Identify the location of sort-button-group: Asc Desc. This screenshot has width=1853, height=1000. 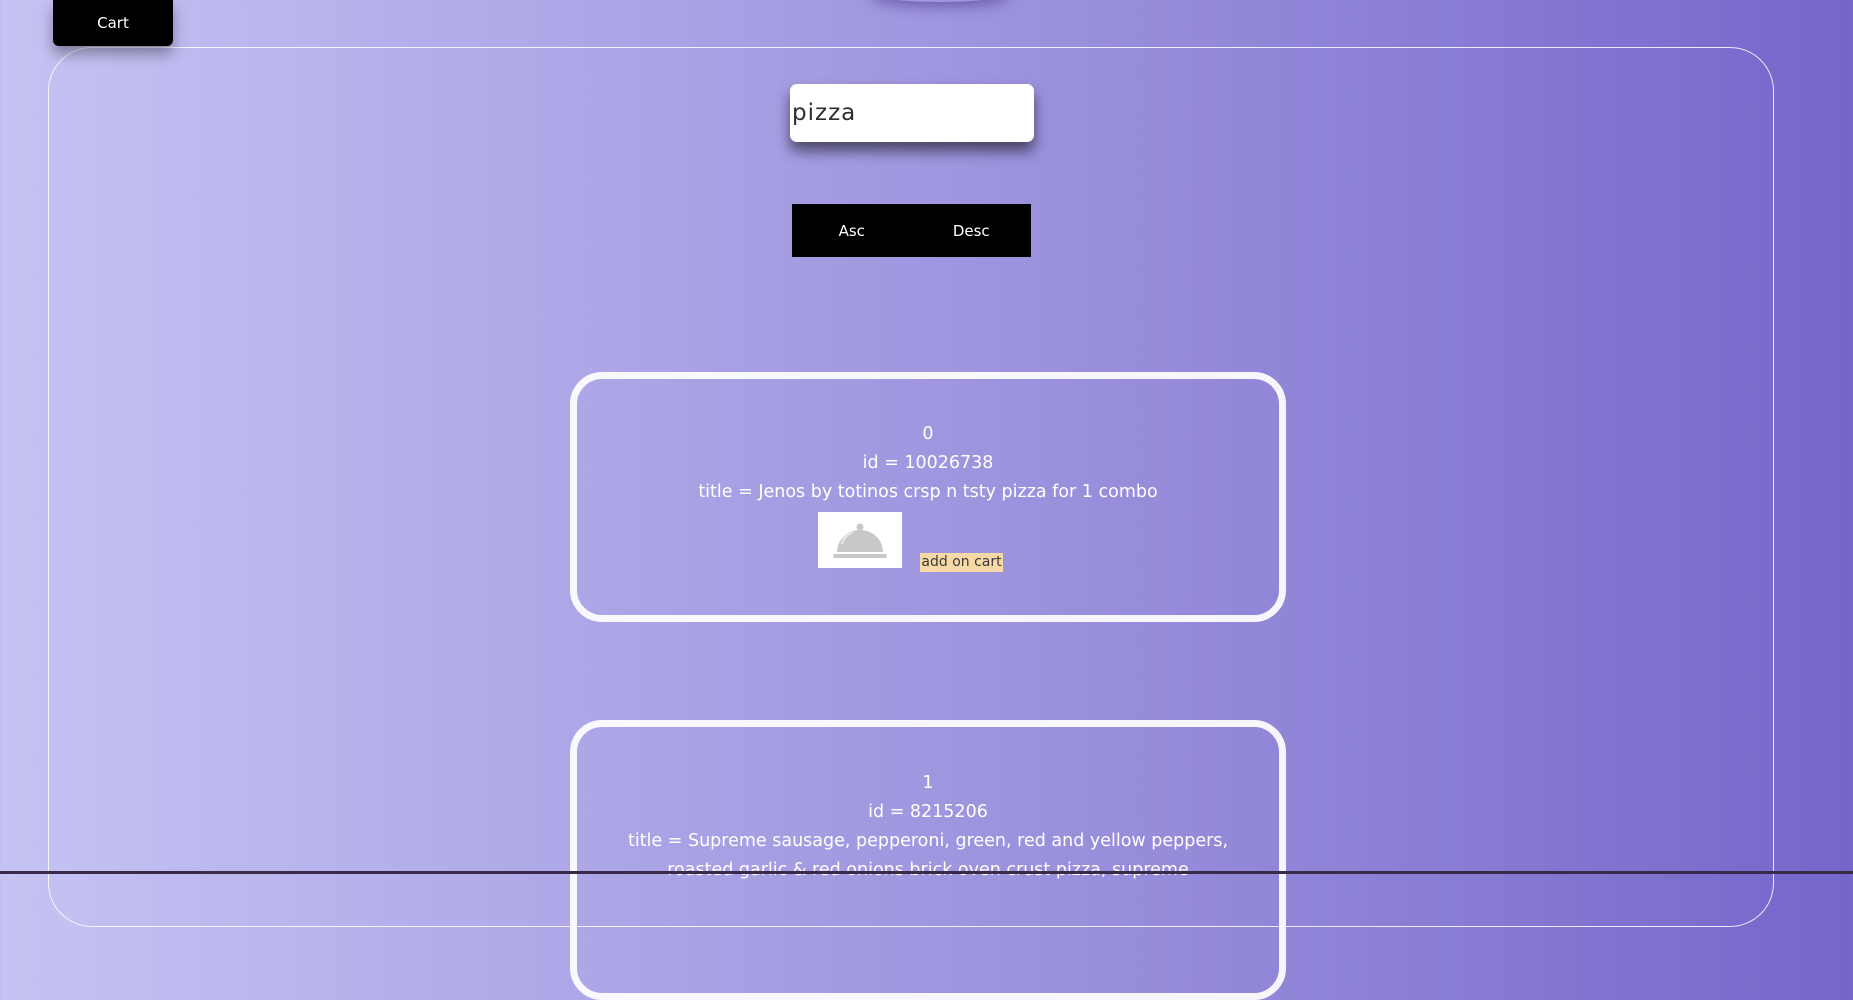
(911, 230).